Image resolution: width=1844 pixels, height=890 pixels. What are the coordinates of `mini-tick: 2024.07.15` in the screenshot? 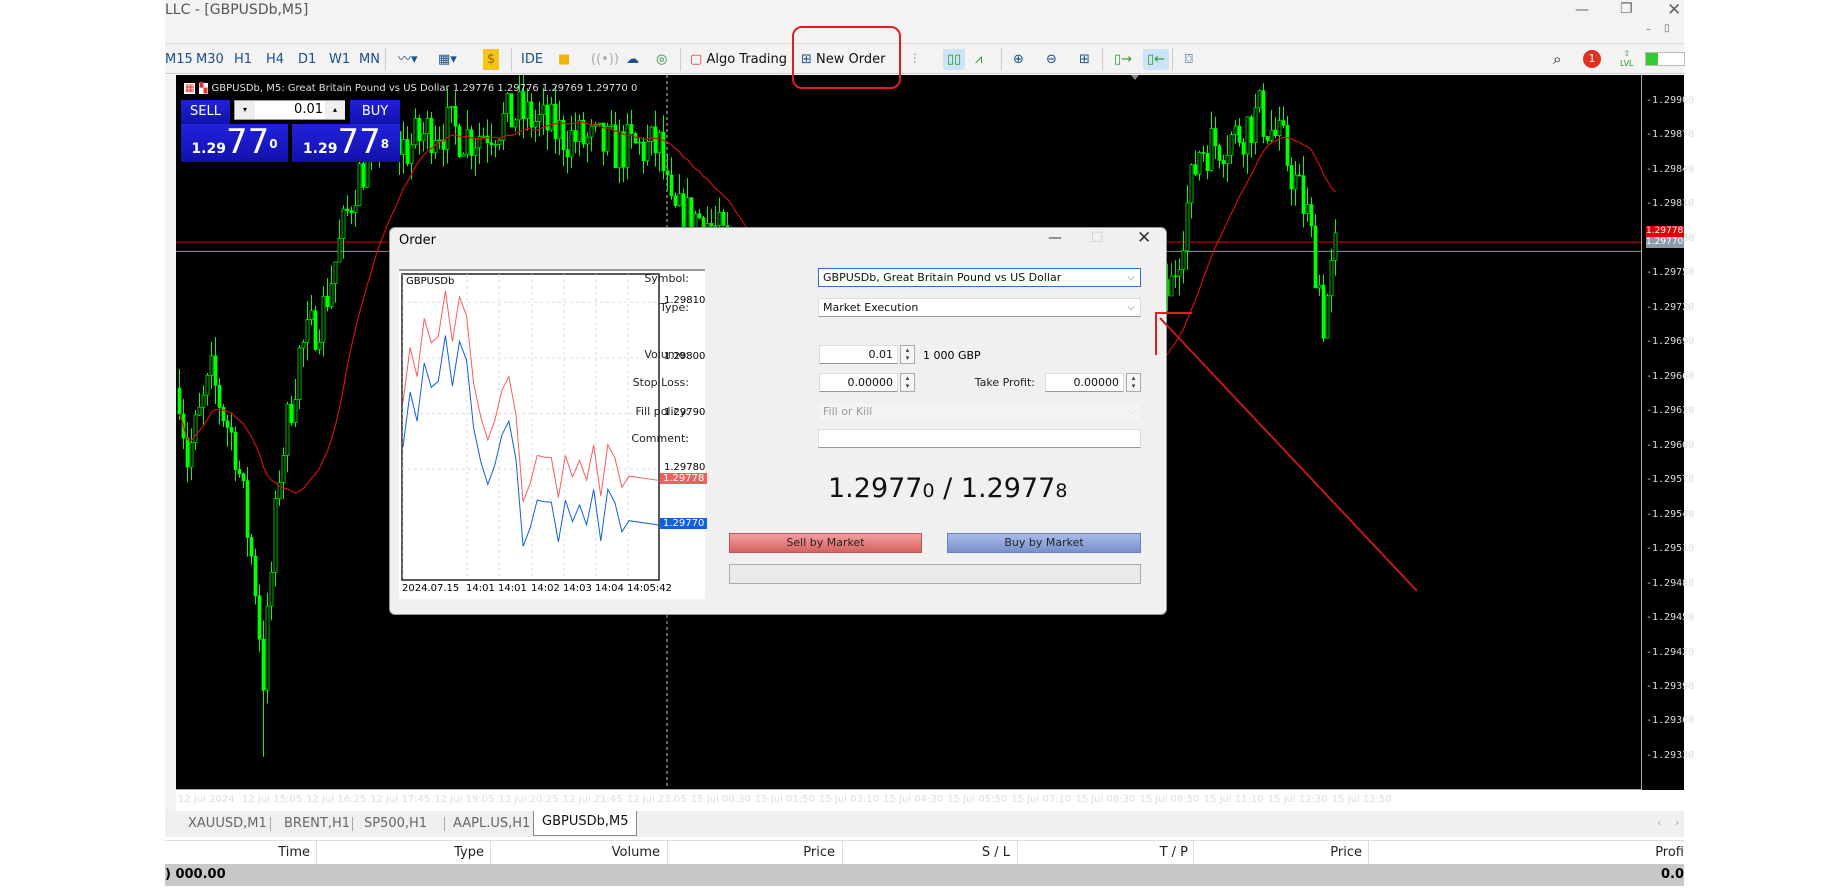 It's located at (431, 588).